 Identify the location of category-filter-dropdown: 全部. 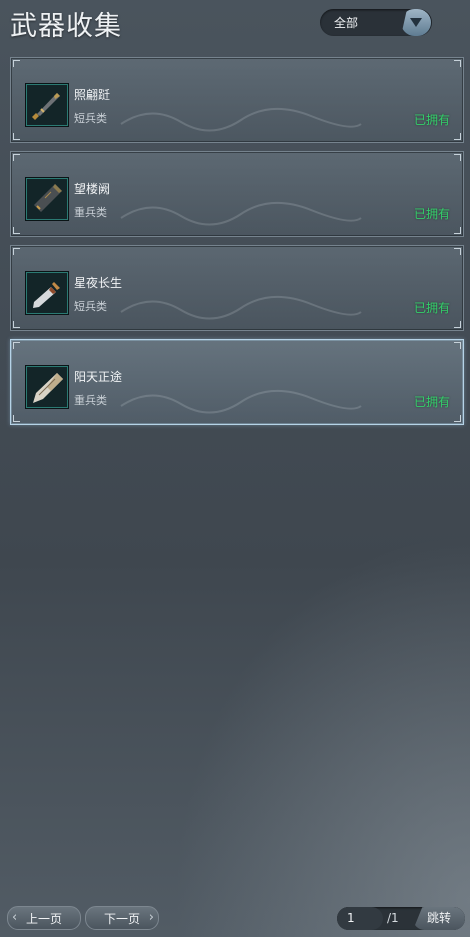
(376, 22).